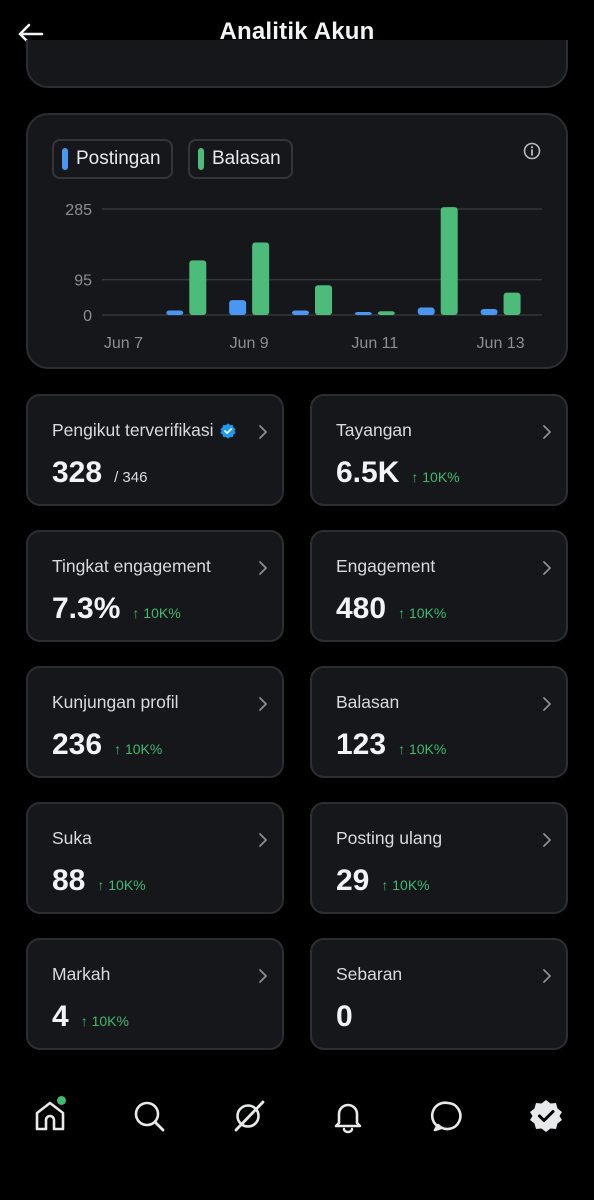  What do you see at coordinates (77, 472) in the screenshot?
I see `stat-value: 328` at bounding box center [77, 472].